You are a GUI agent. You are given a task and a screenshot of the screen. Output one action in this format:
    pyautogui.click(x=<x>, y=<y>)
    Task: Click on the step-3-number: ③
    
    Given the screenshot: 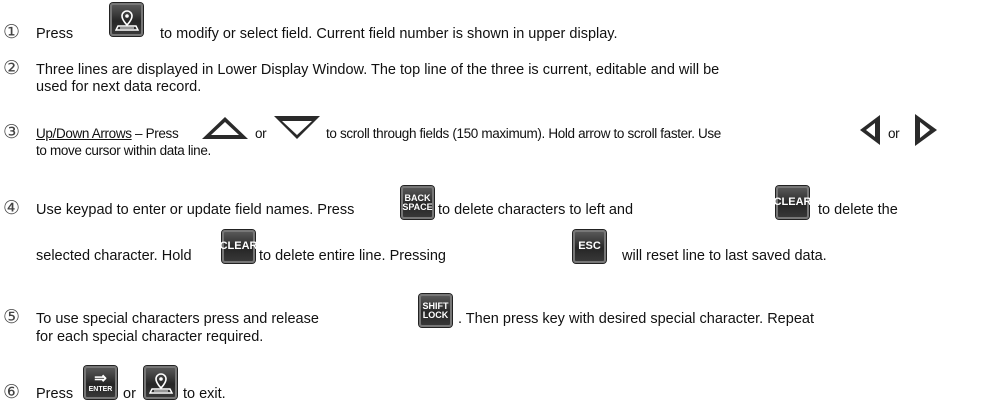 What is the action you would take?
    pyautogui.click(x=12, y=132)
    